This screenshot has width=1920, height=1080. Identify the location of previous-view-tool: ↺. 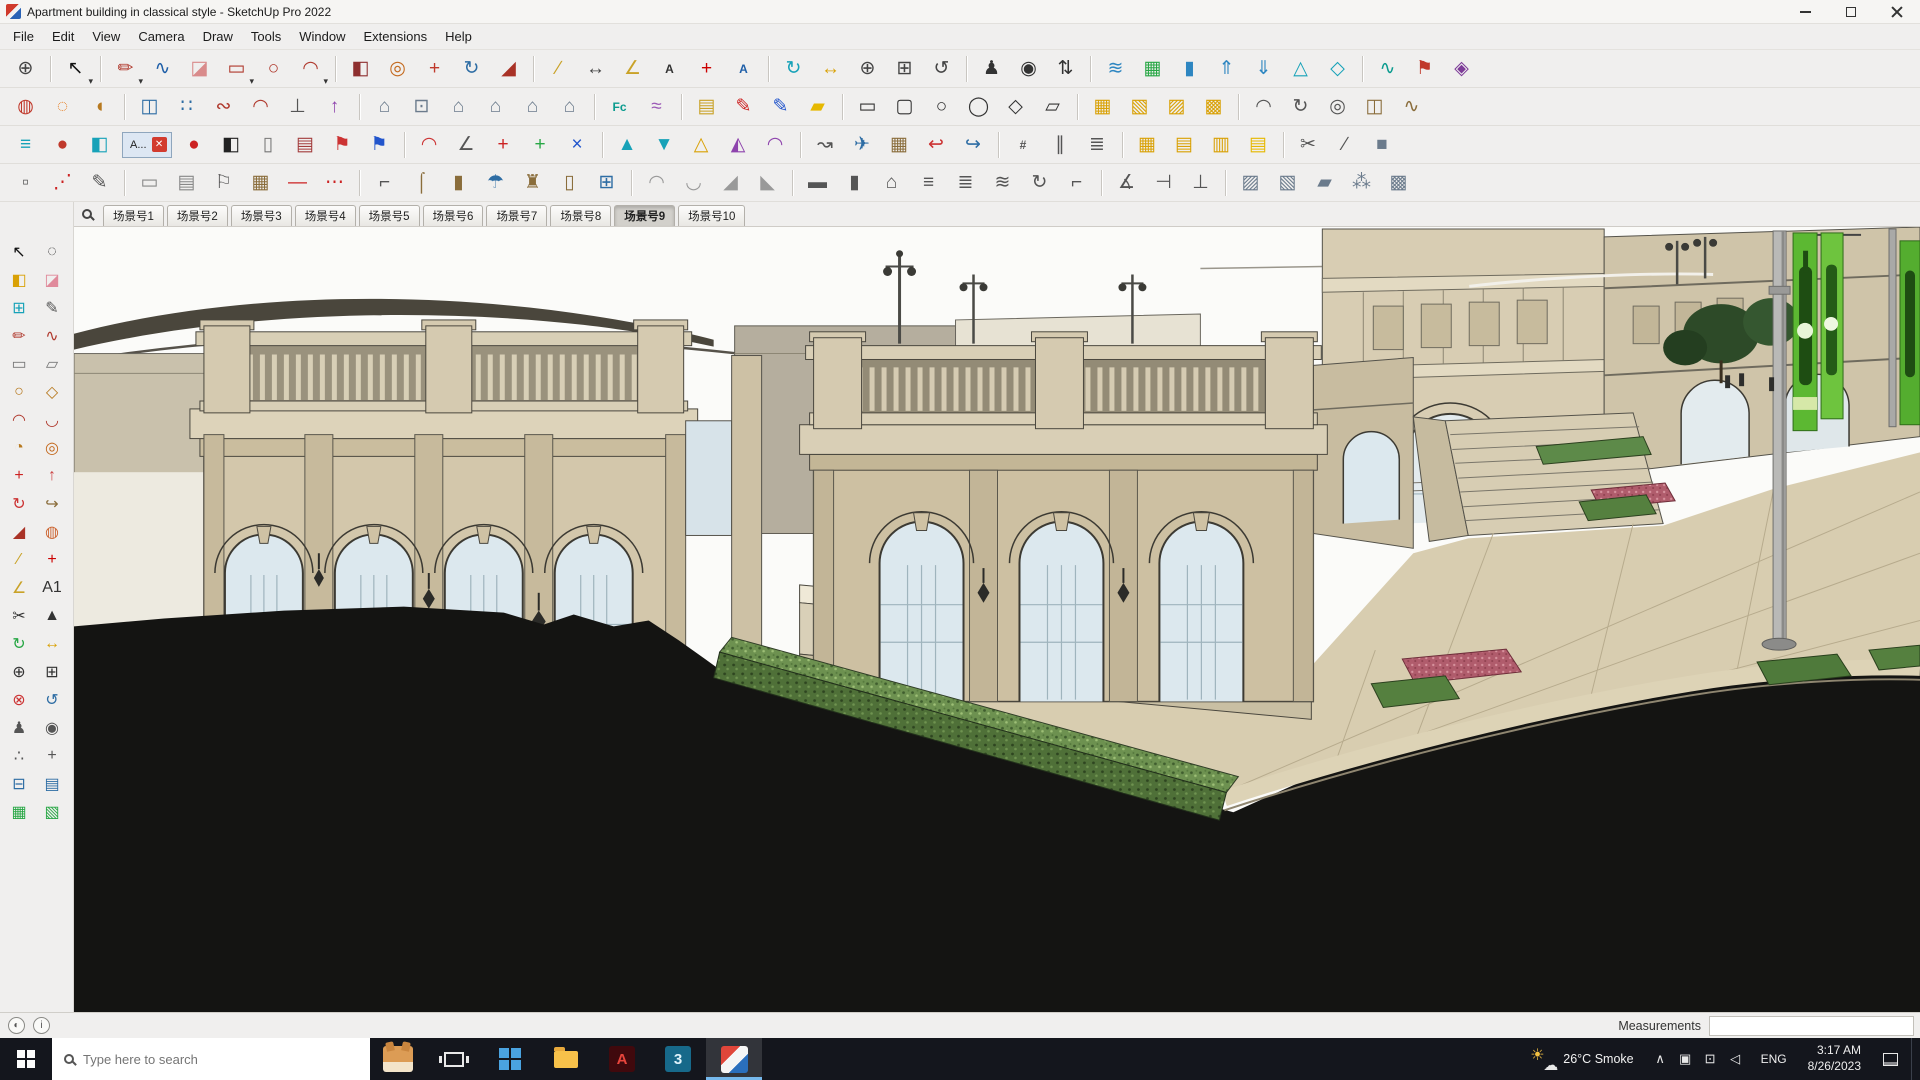
(941, 68).